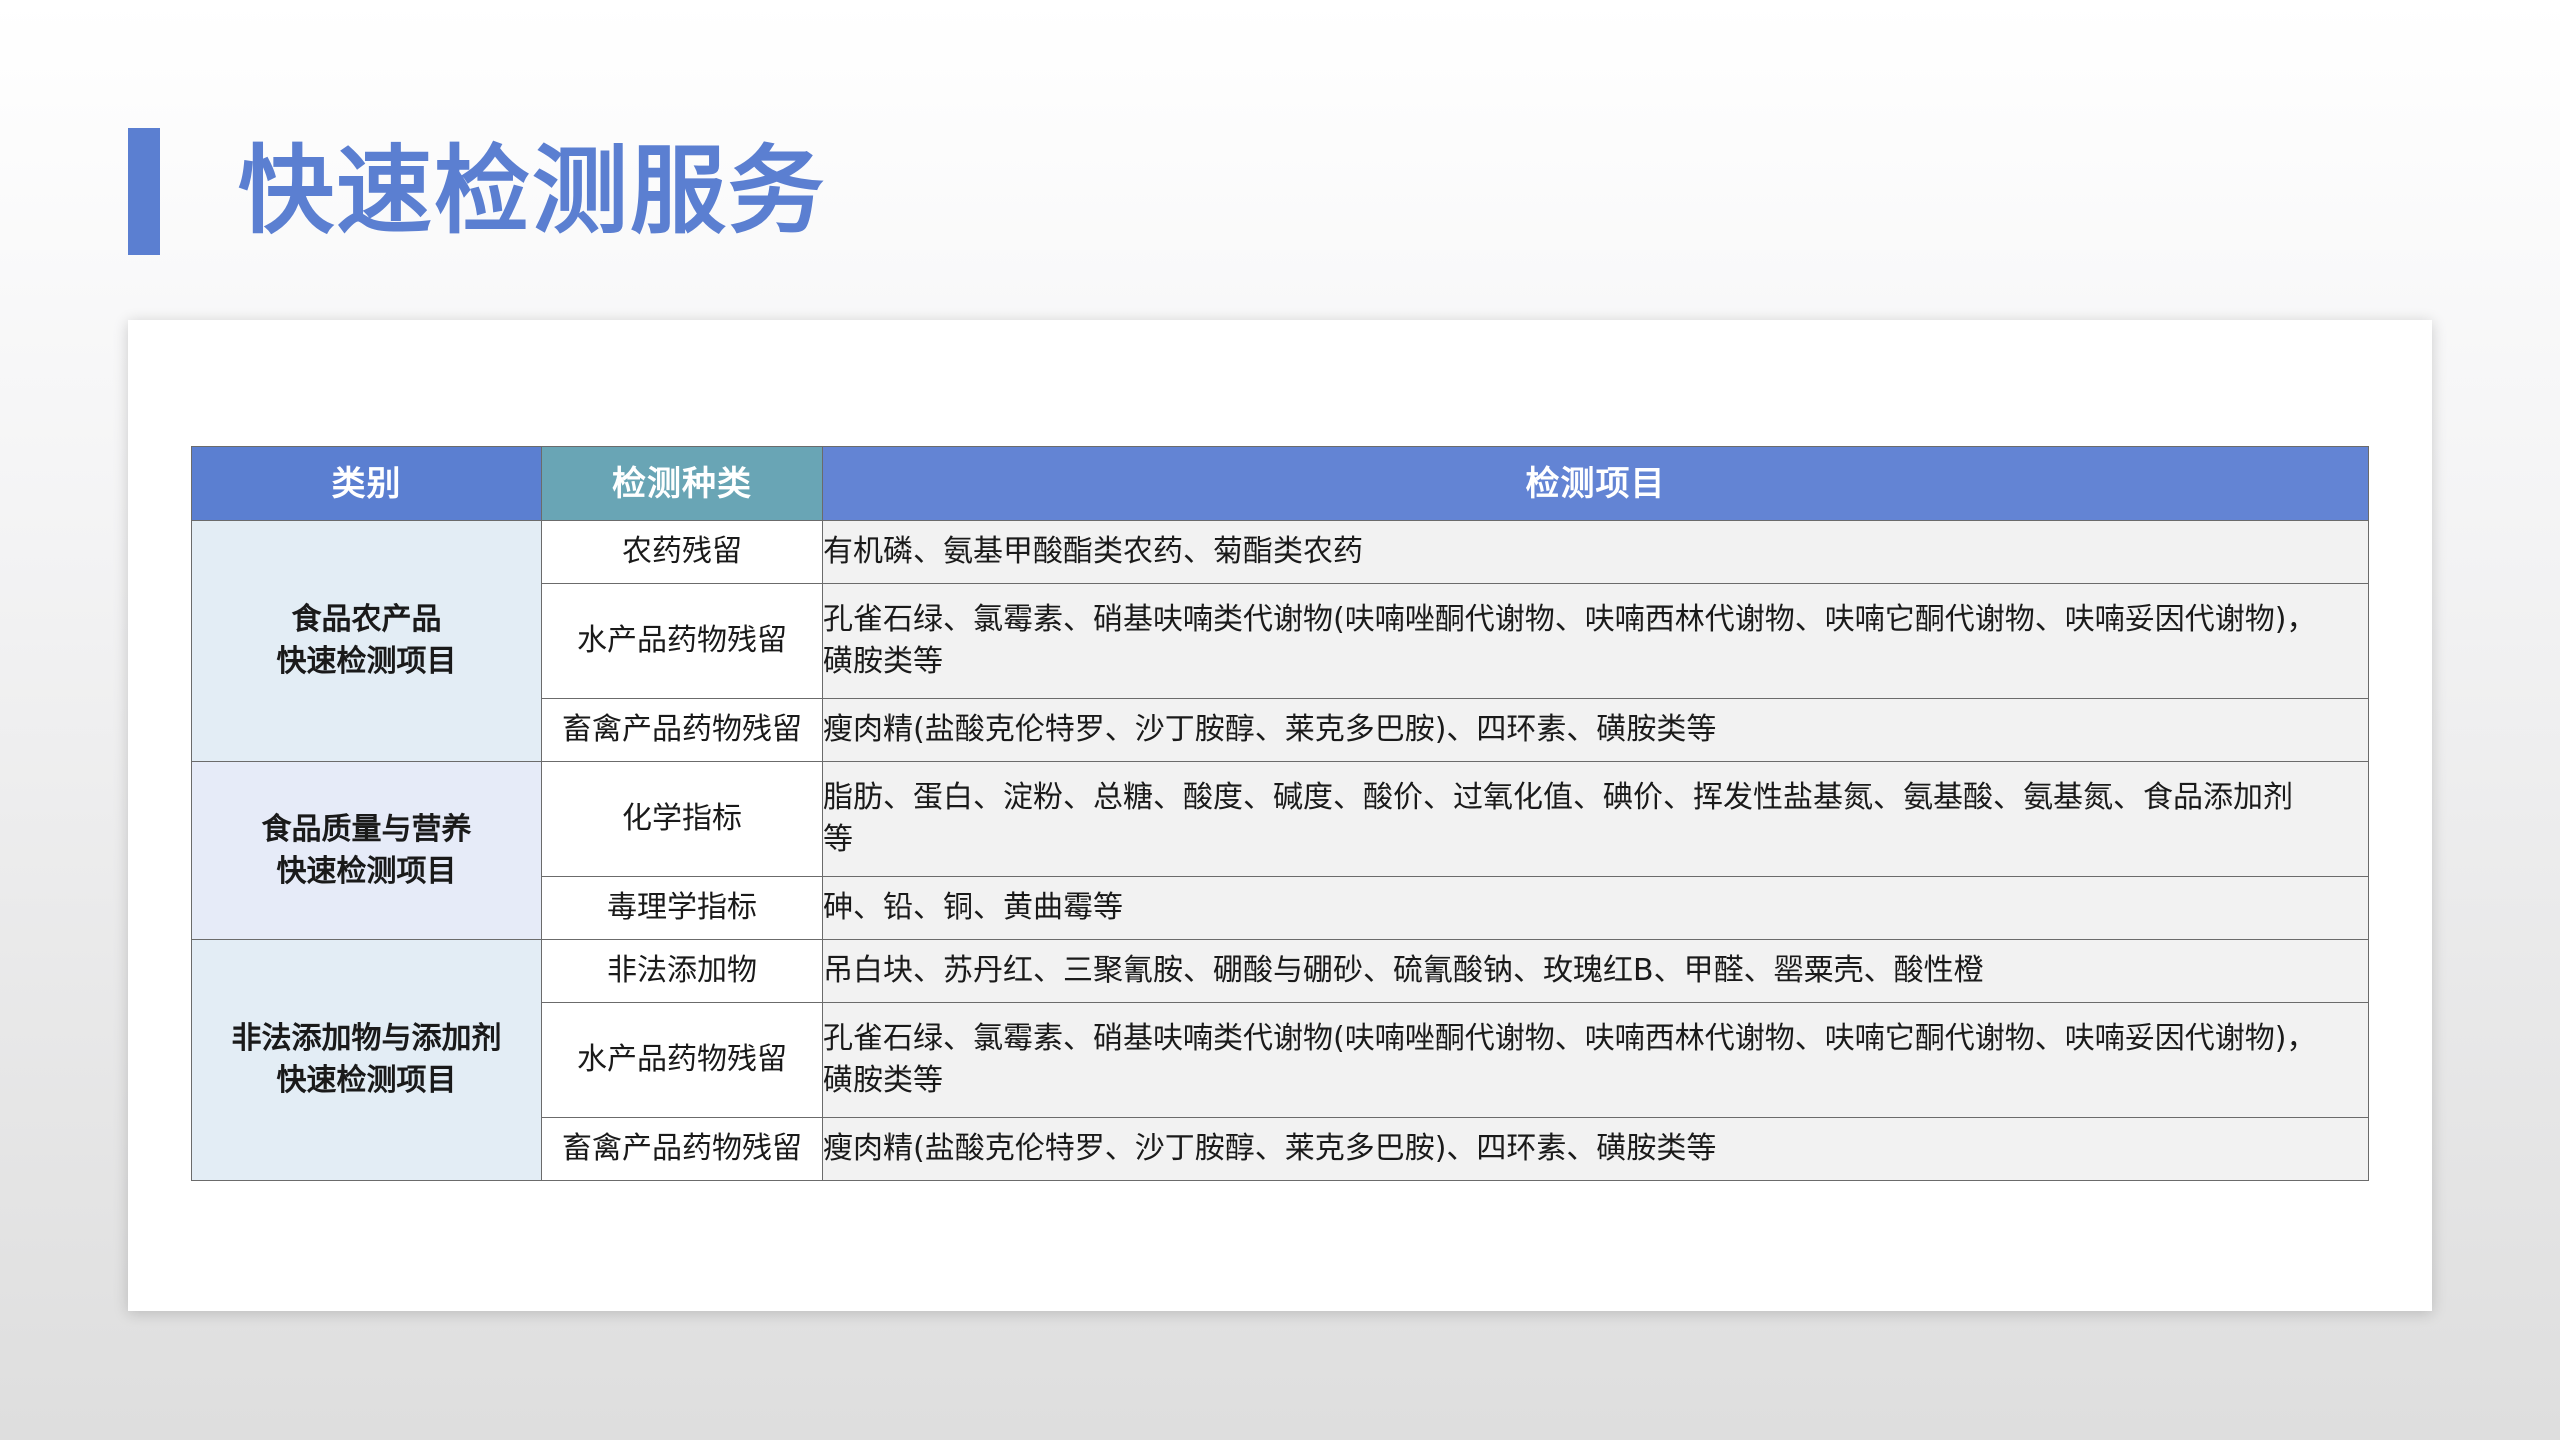 Image resolution: width=2560 pixels, height=1440 pixels. Describe the element at coordinates (973, 907) in the screenshot. I see `detection-items-text: 砷、铅、铜、黄曲霉等` at that location.